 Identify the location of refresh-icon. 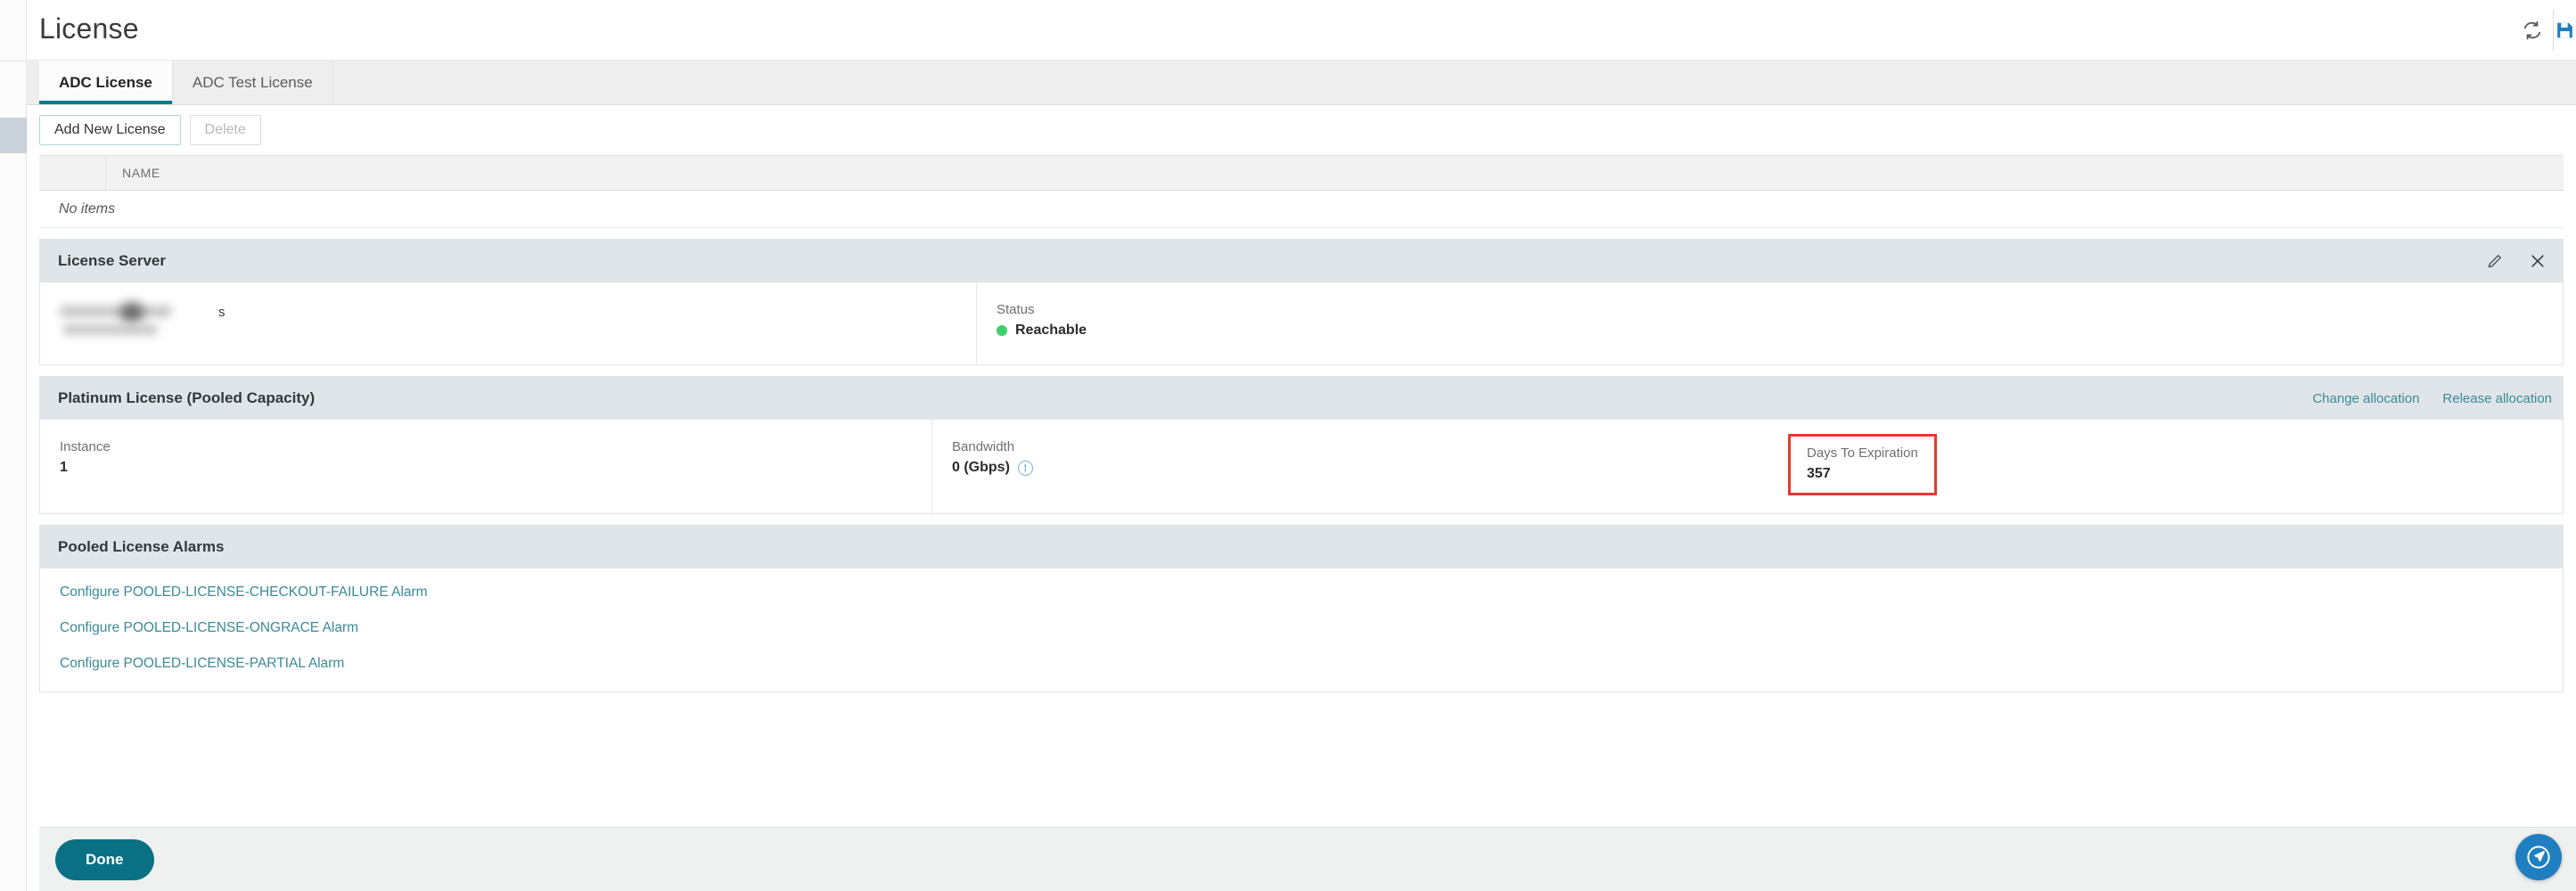
(2532, 31).